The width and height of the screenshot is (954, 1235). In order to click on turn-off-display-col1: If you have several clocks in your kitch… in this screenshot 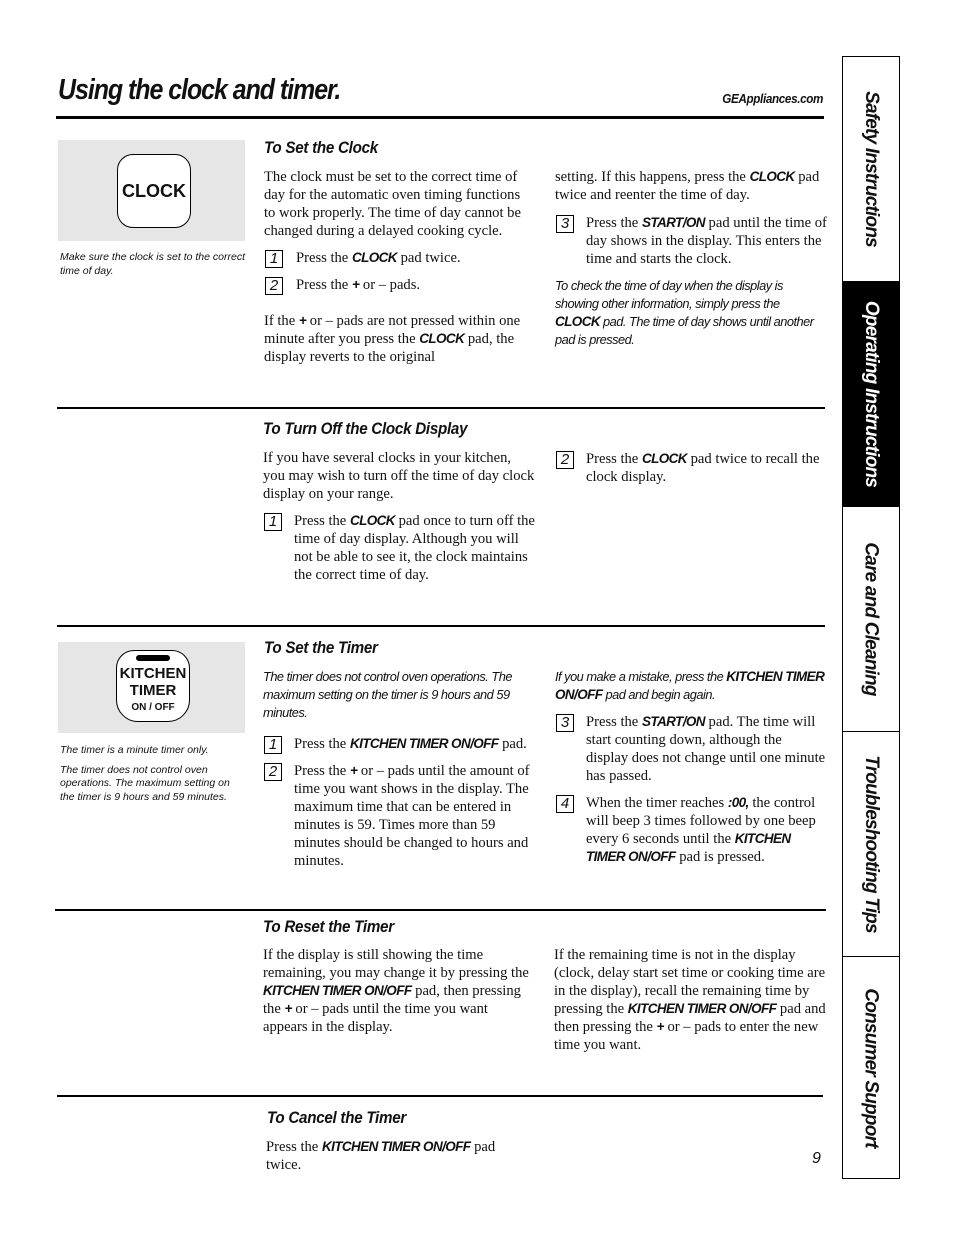, I will do `click(399, 516)`.